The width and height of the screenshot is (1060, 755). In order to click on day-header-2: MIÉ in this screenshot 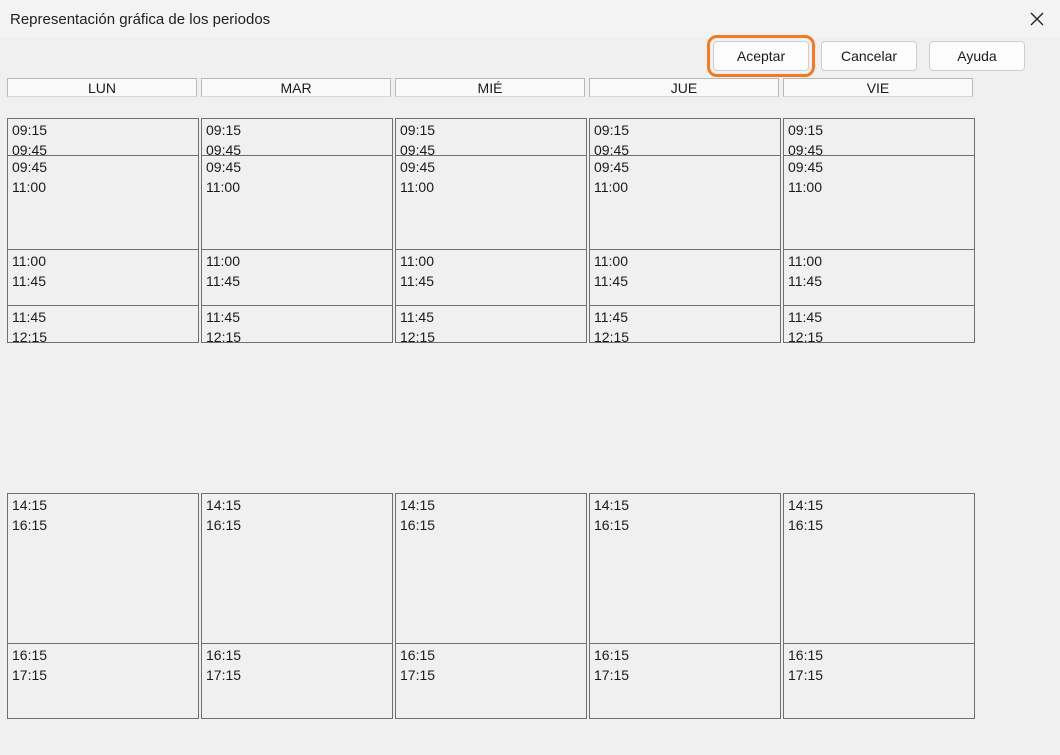, I will do `click(490, 87)`.